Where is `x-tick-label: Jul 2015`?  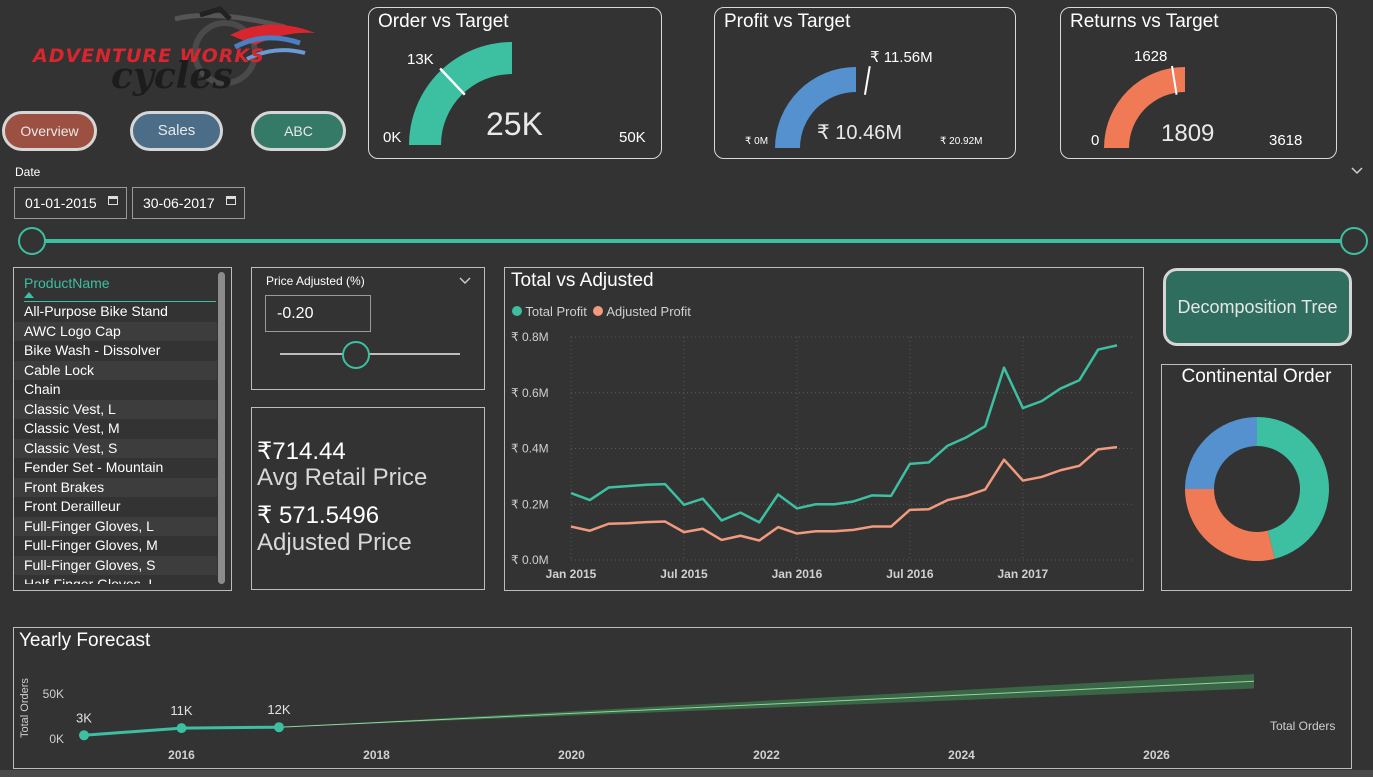
x-tick-label: Jul 2015 is located at coordinates (684, 574).